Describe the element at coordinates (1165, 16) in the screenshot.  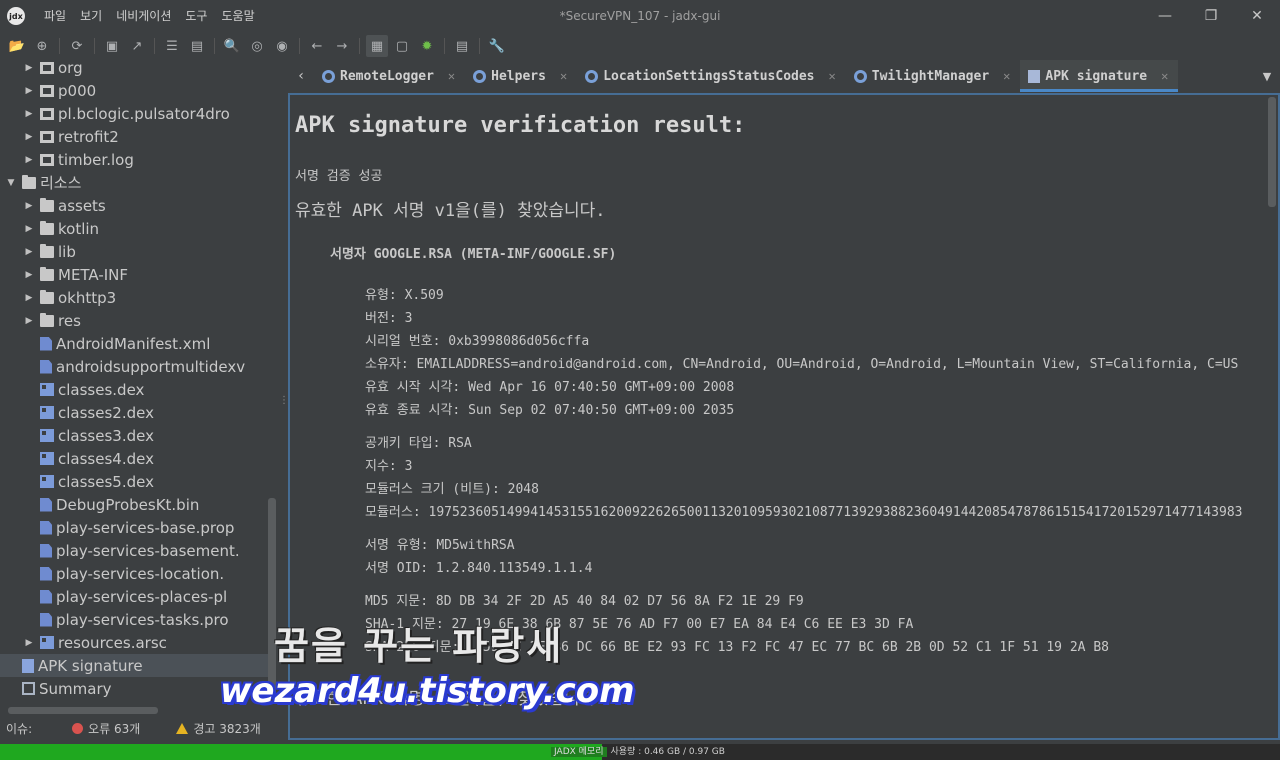
I see `minimize-button: —` at that location.